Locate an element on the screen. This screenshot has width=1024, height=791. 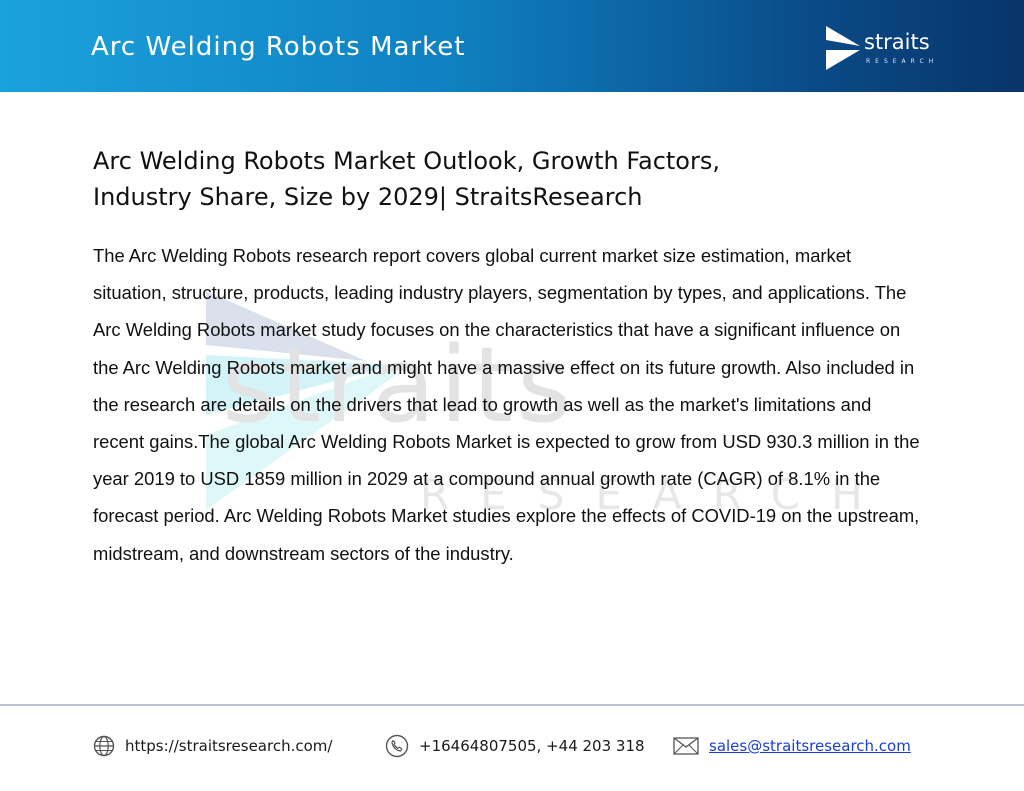
footer-website: https://straitsresearch.com/ is located at coordinates (212, 746).